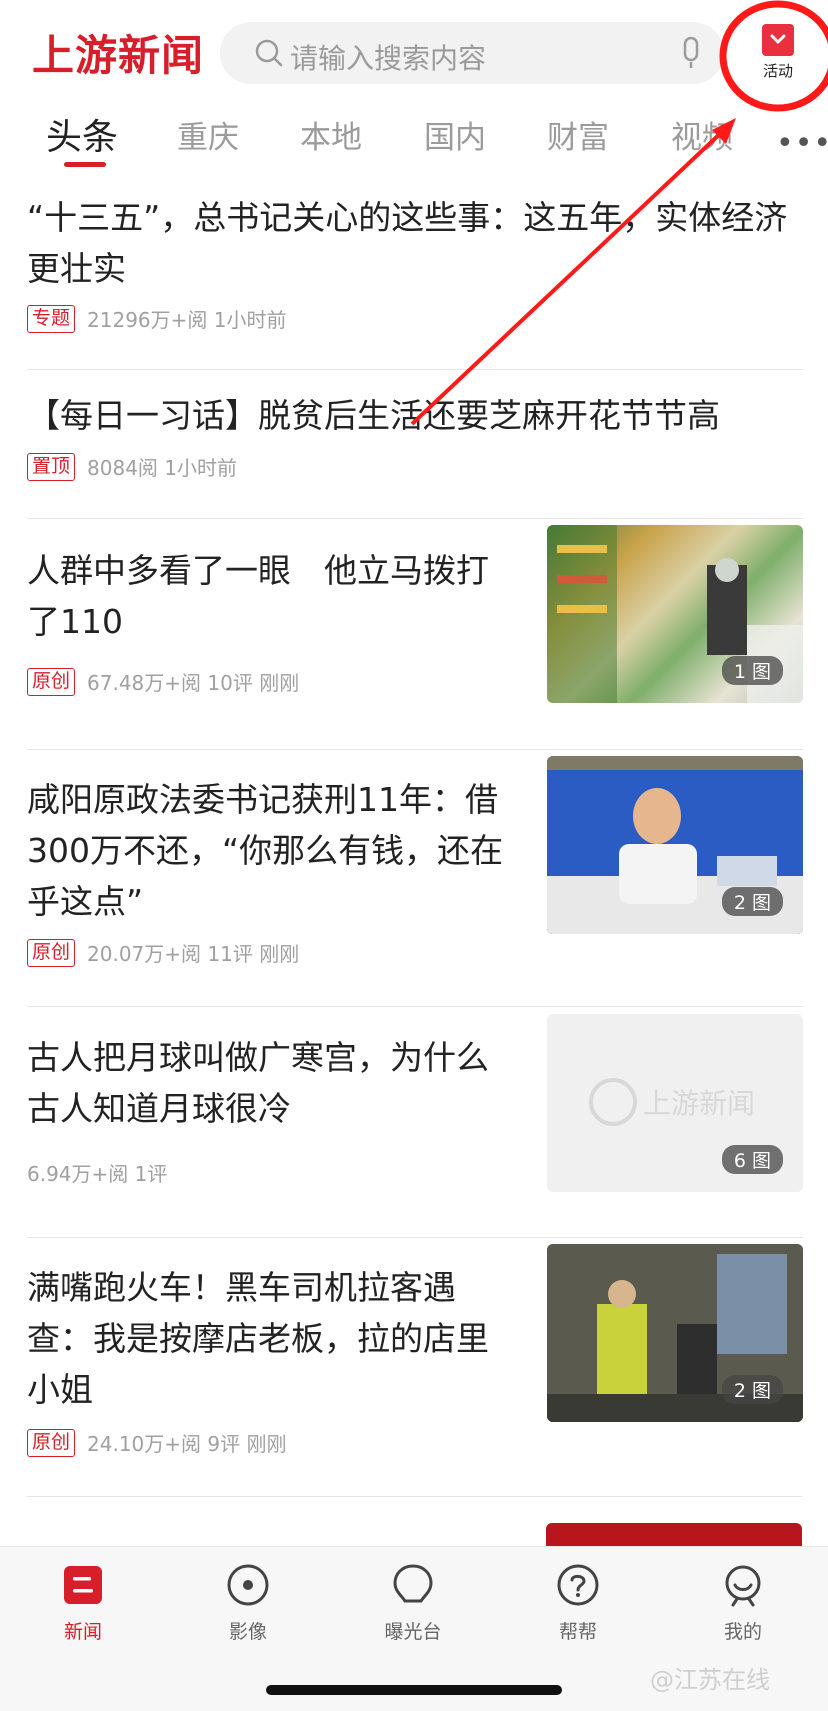 This screenshot has width=828, height=1711. Describe the element at coordinates (51, 466) in the screenshot. I see `news-tag: 置顶` at that location.